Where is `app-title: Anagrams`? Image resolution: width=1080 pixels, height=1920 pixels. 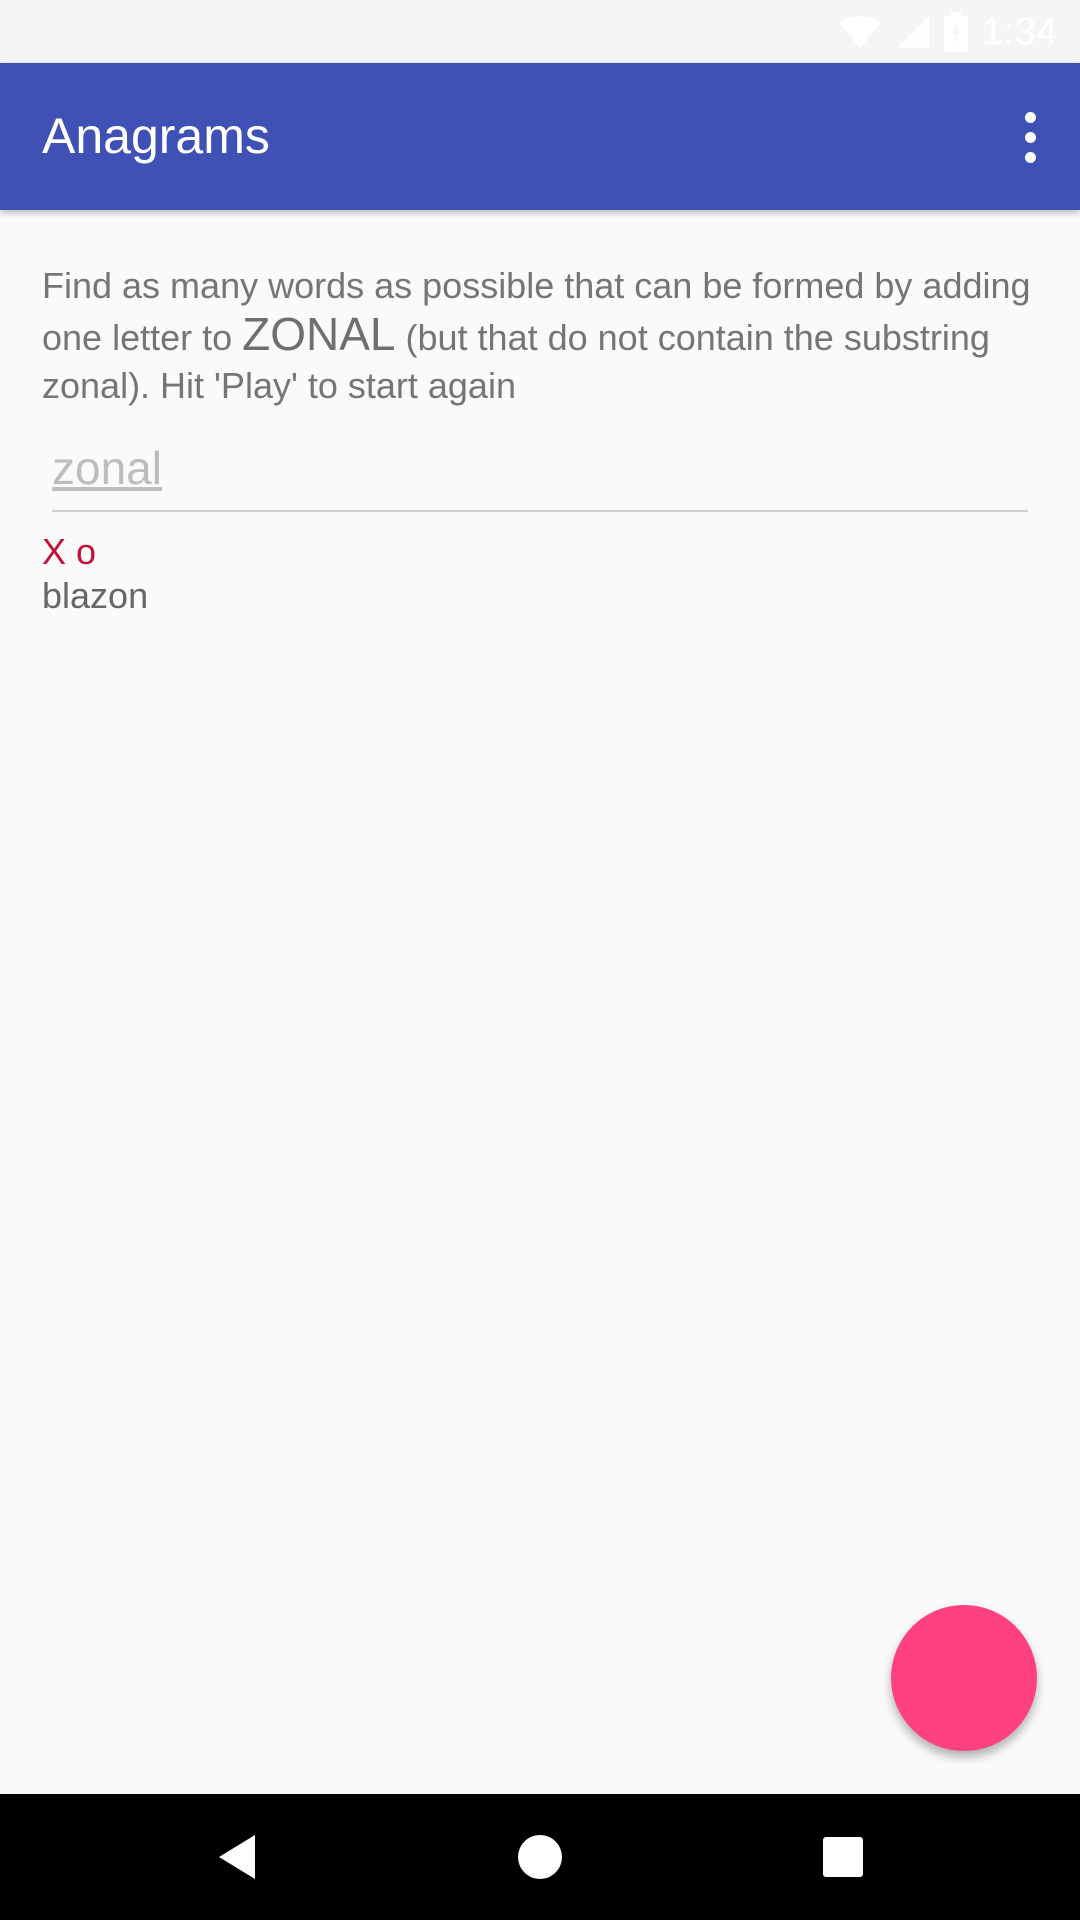 app-title: Anagrams is located at coordinates (156, 136).